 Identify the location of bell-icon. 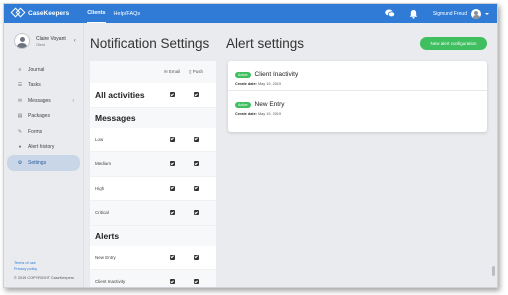
(414, 14).